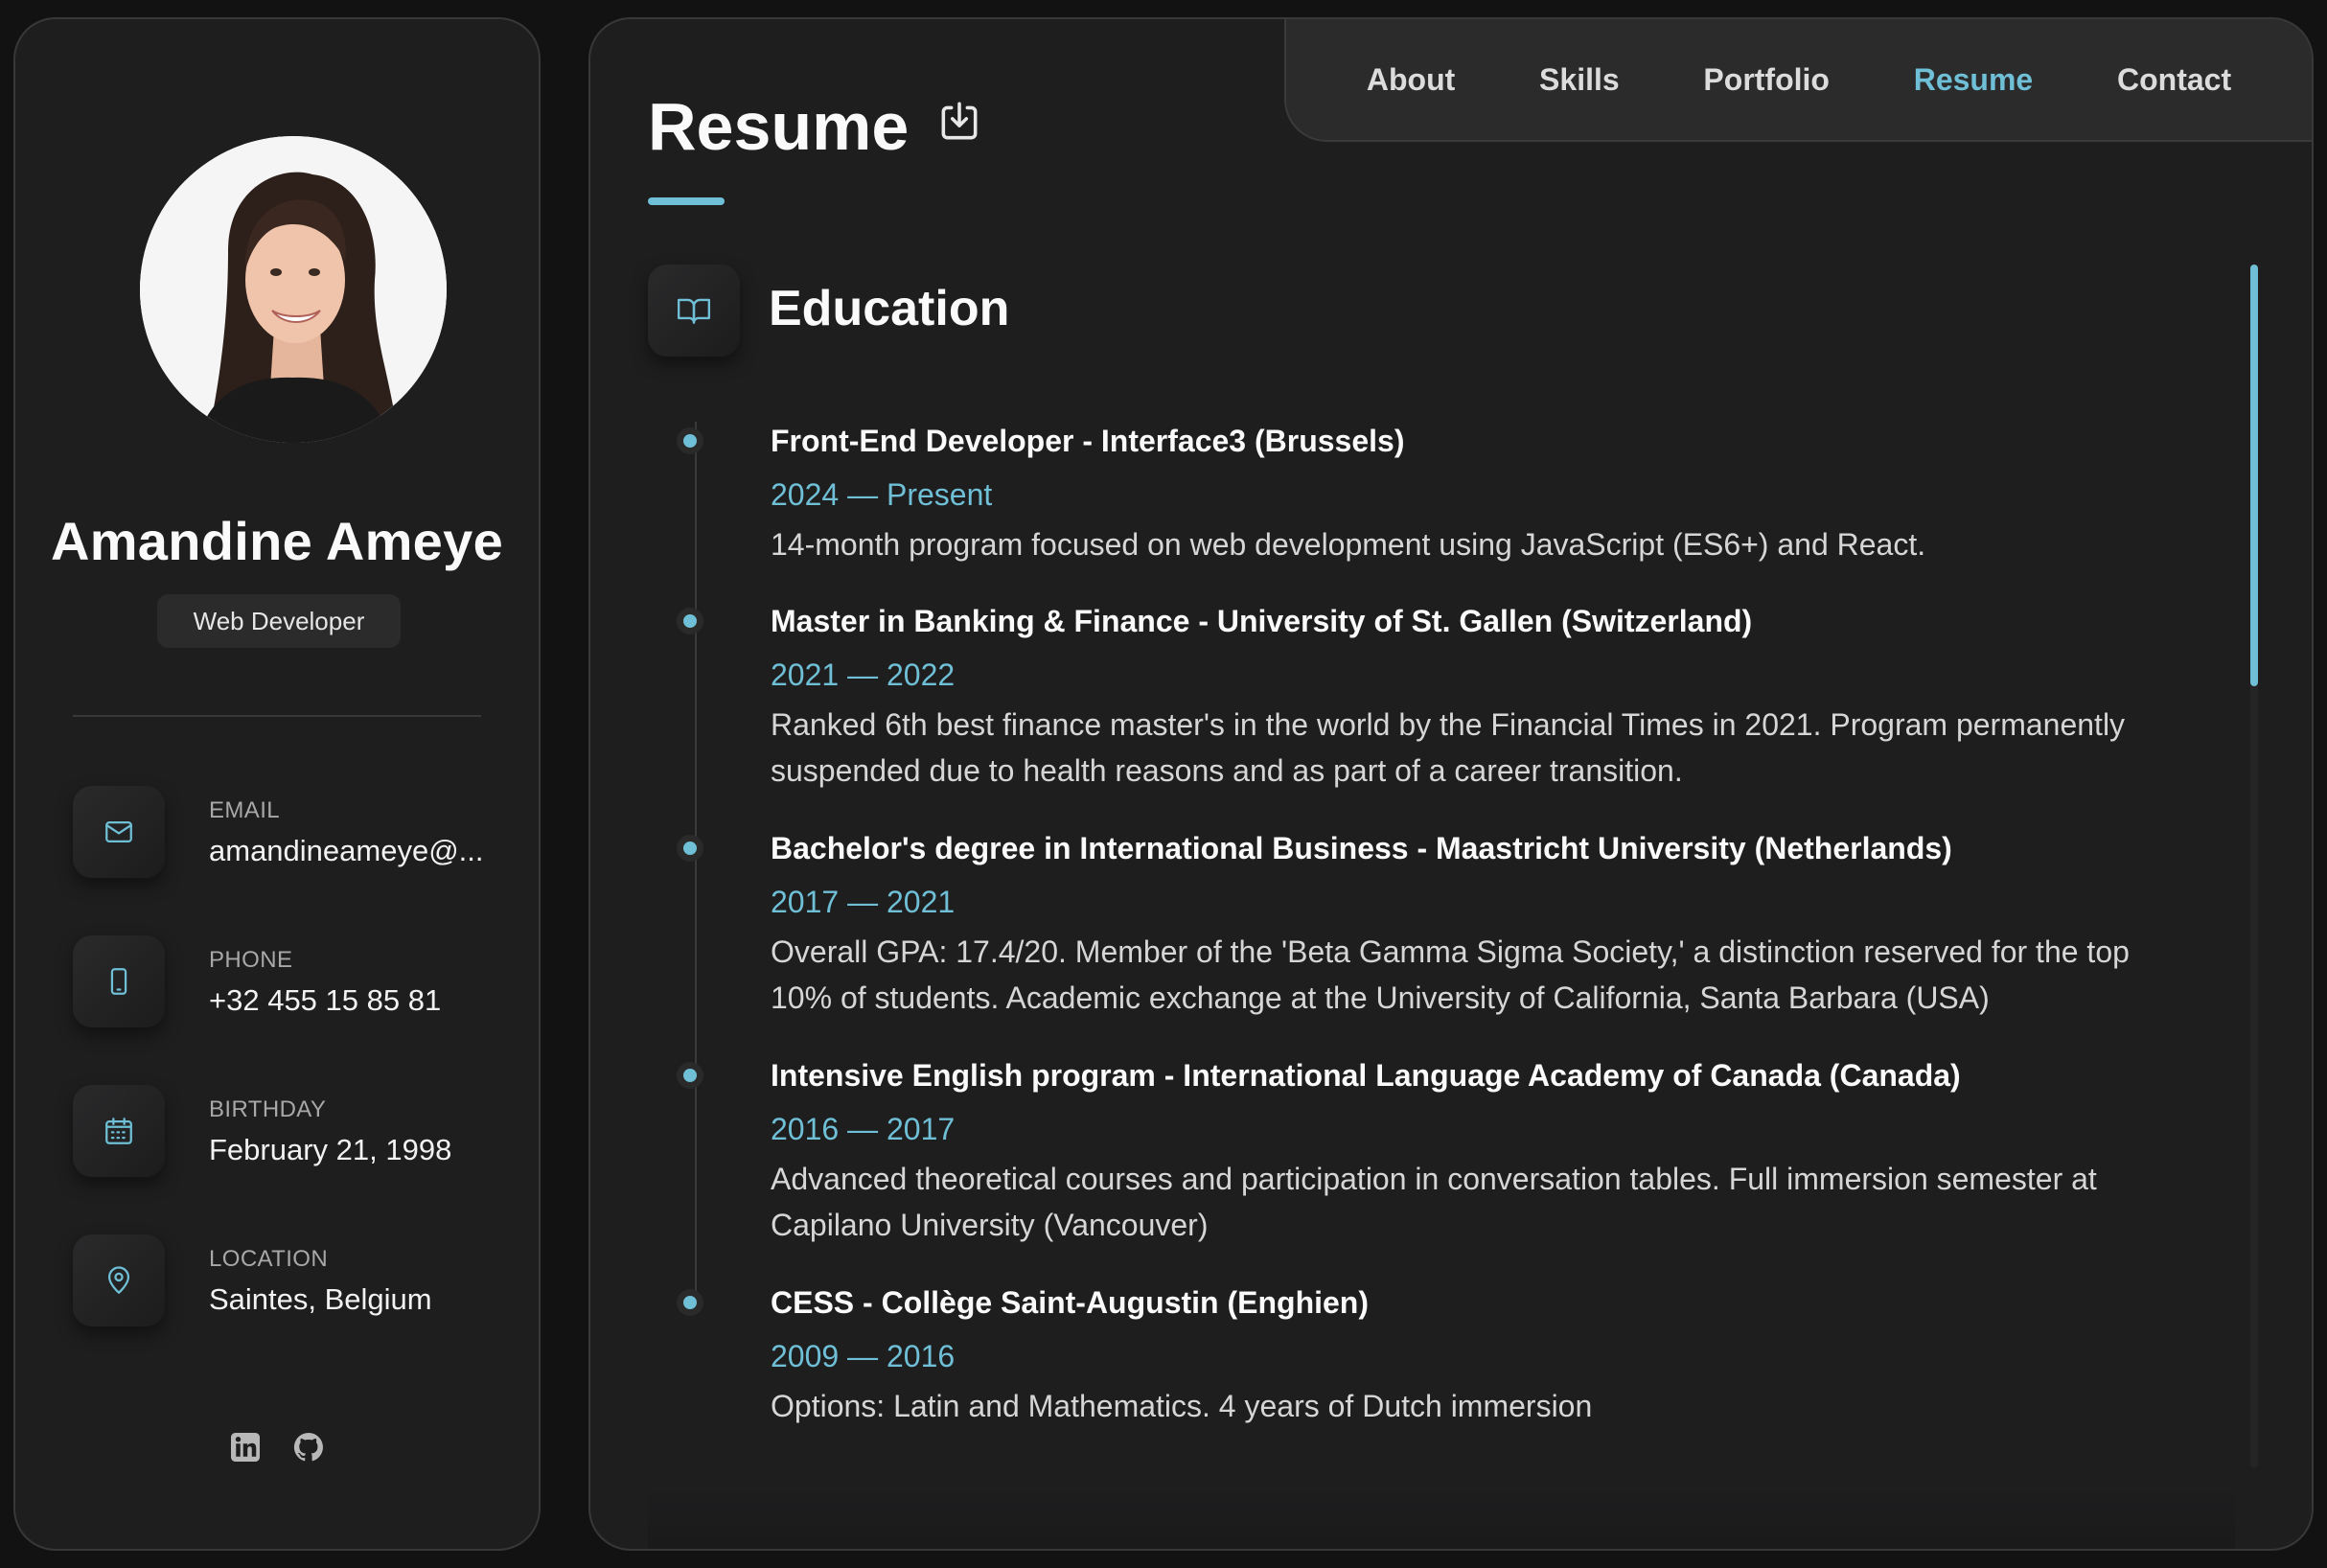  Describe the element at coordinates (864, 1356) in the screenshot. I see `timeline-item-date: 2009 — 2016` at that location.